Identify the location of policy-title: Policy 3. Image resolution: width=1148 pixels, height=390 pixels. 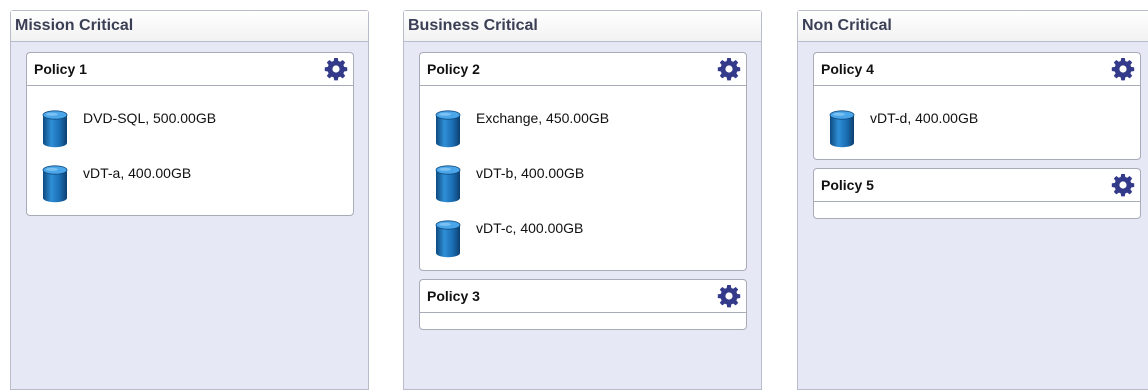
(453, 296).